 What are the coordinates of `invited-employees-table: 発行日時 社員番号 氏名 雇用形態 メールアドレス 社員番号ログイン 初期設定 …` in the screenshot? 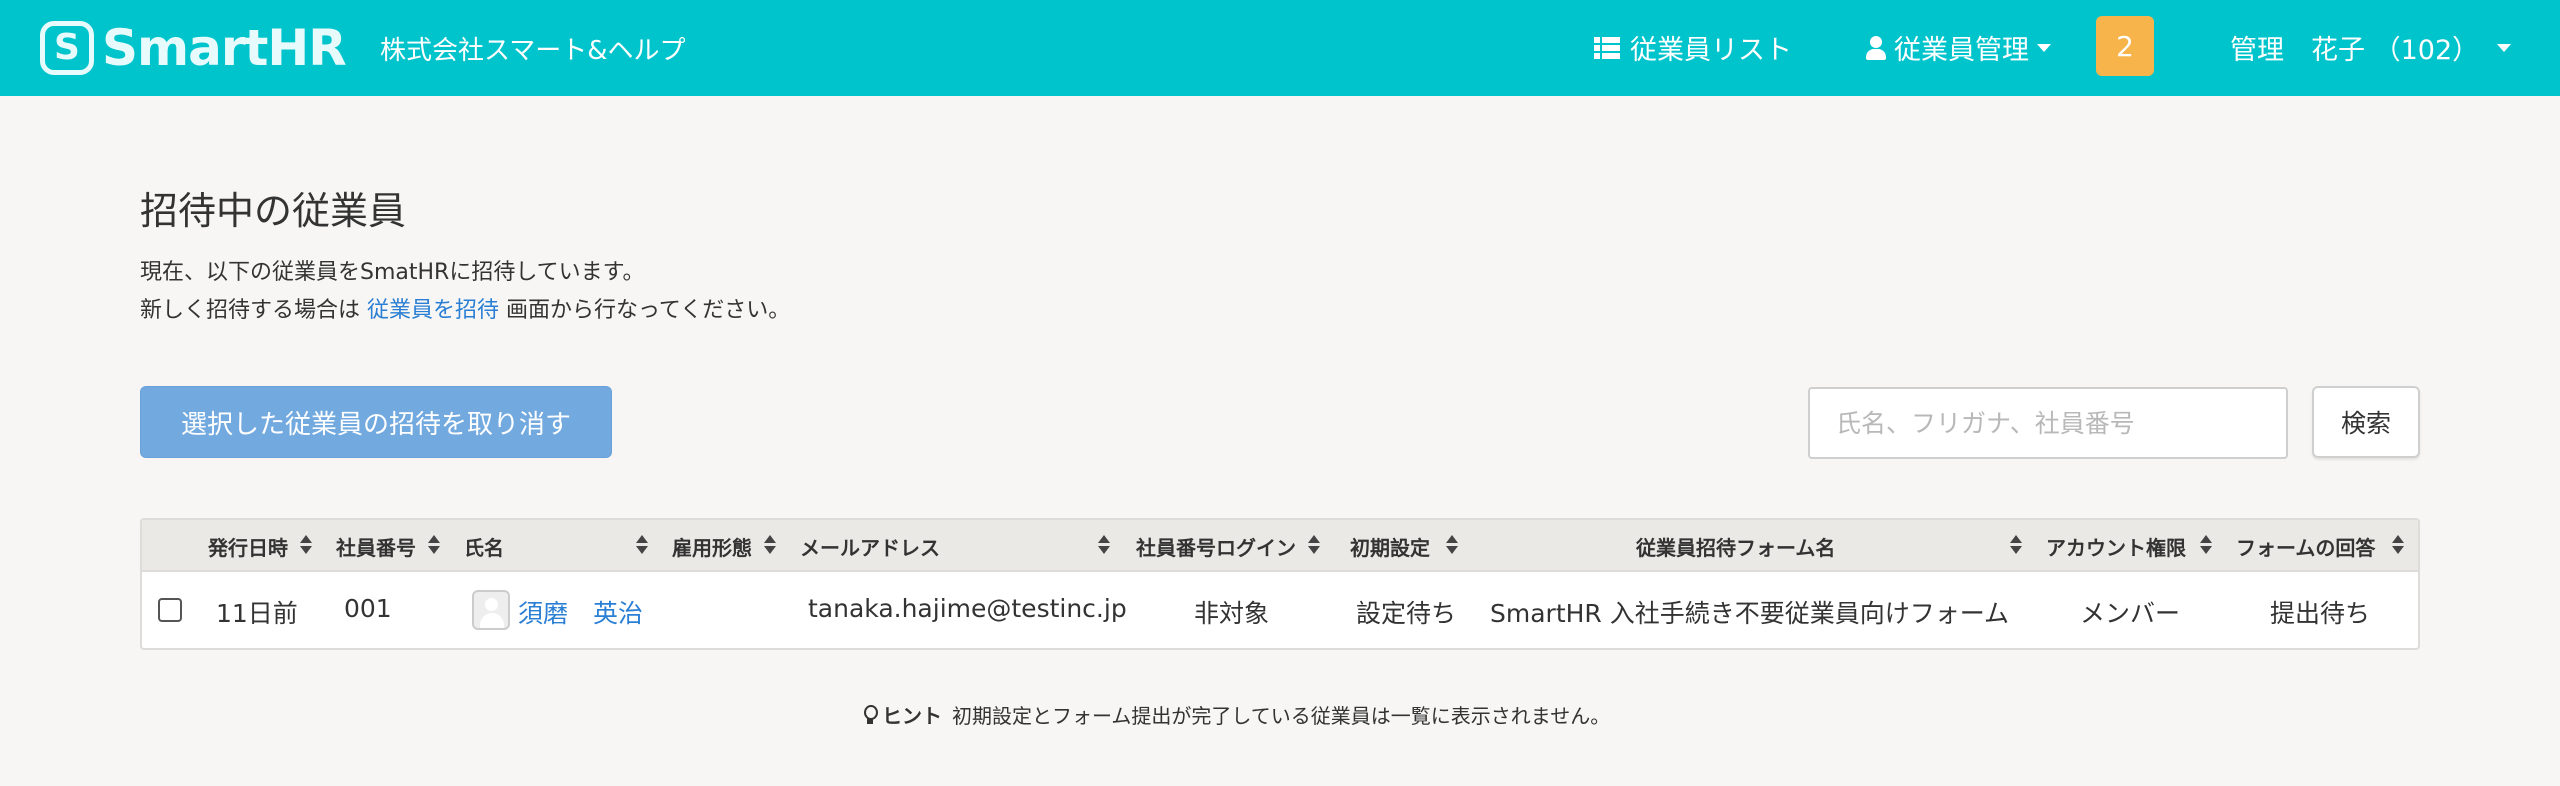 It's located at (1280, 584).